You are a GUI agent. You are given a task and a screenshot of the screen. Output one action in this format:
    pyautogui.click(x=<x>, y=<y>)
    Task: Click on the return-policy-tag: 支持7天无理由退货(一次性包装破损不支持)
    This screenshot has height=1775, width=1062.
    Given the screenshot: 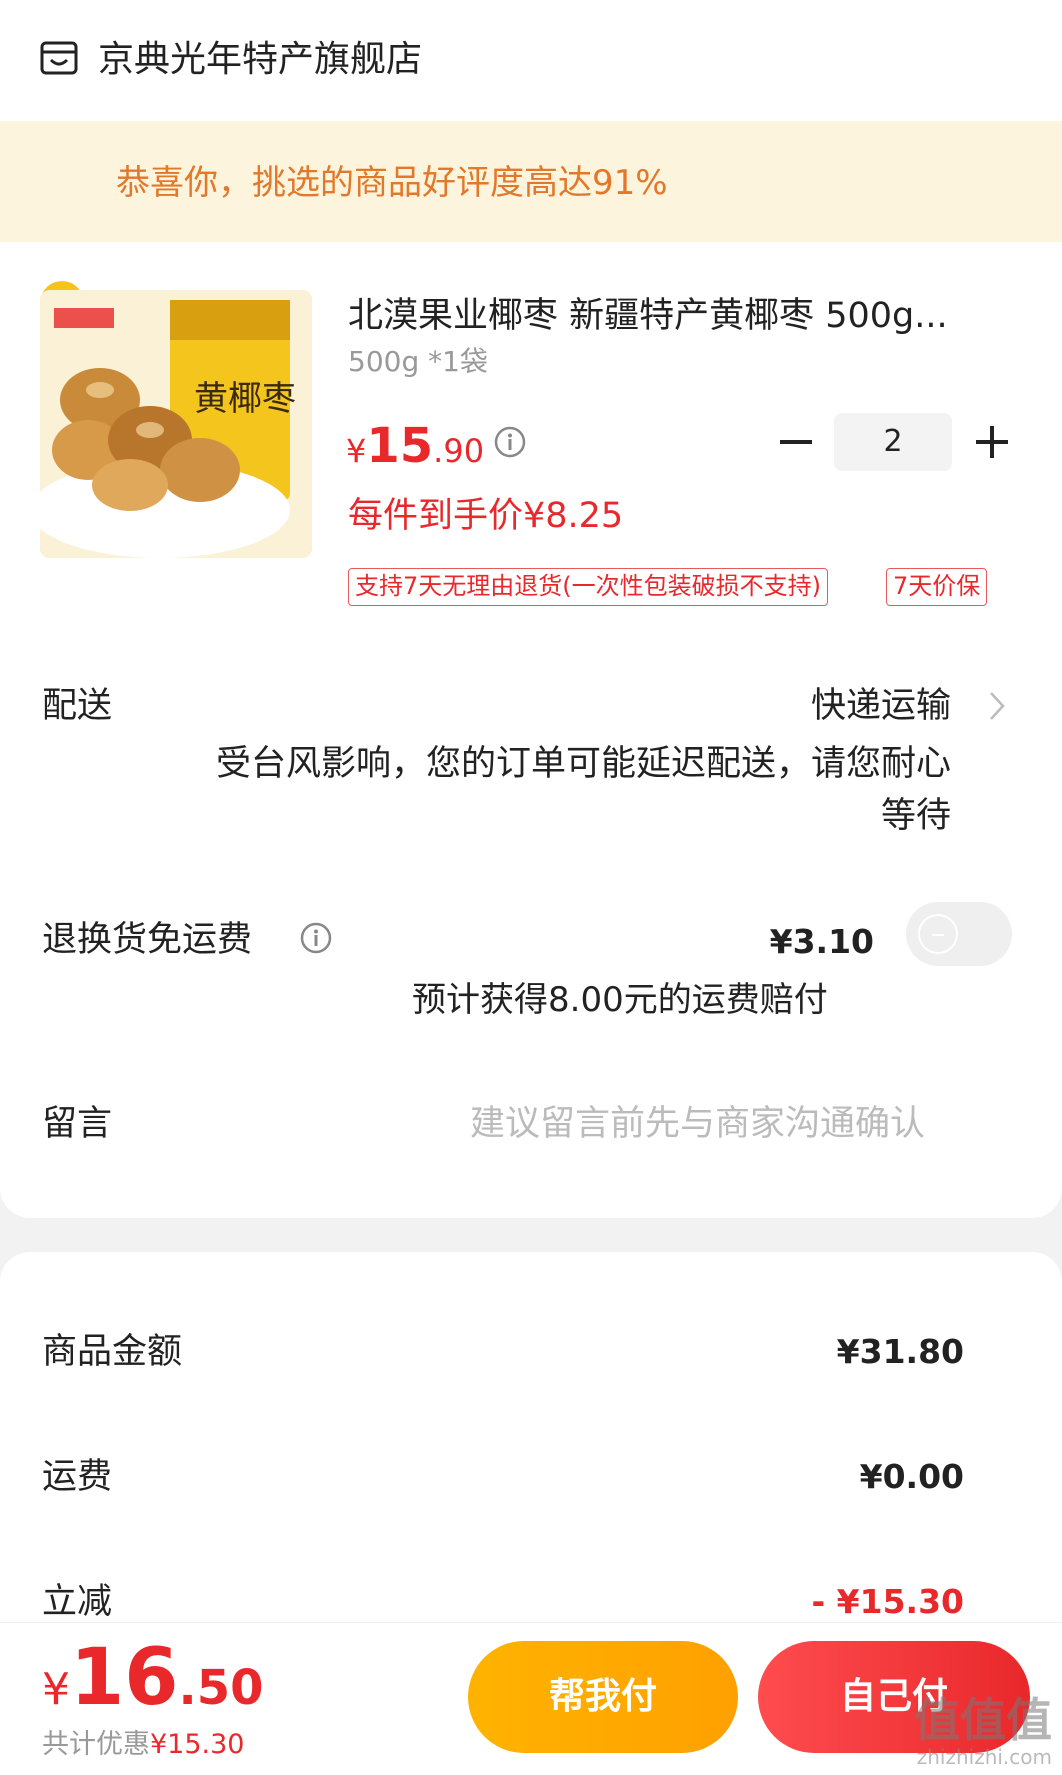 What is the action you would take?
    pyautogui.click(x=588, y=587)
    